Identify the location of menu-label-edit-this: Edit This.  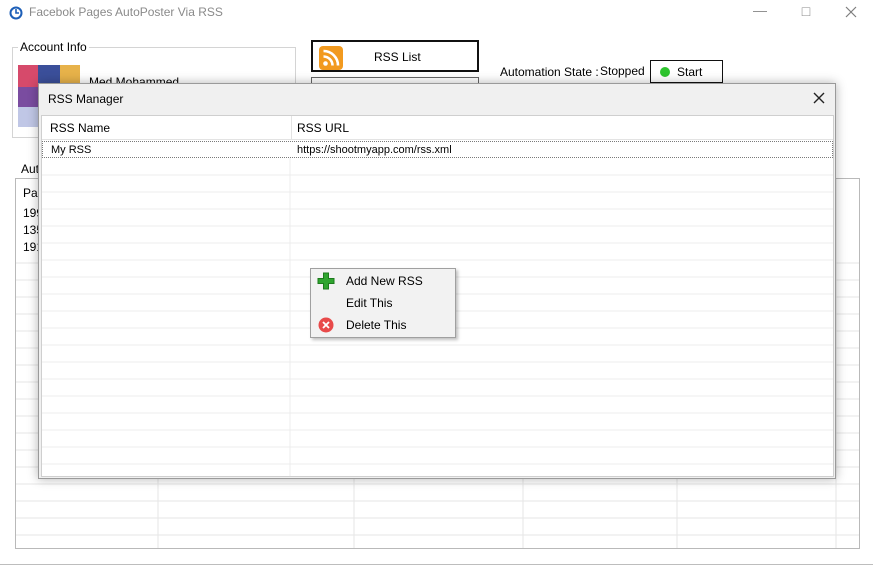
(369, 303).